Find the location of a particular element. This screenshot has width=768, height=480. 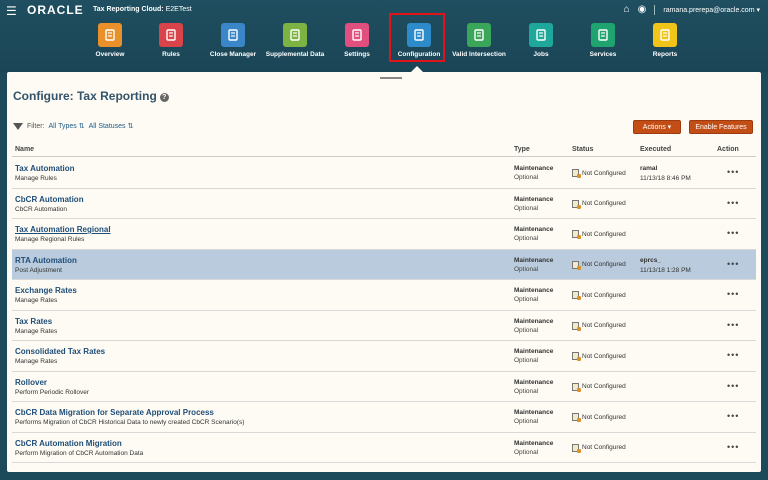

home-icon: ⌂ is located at coordinates (627, 9).